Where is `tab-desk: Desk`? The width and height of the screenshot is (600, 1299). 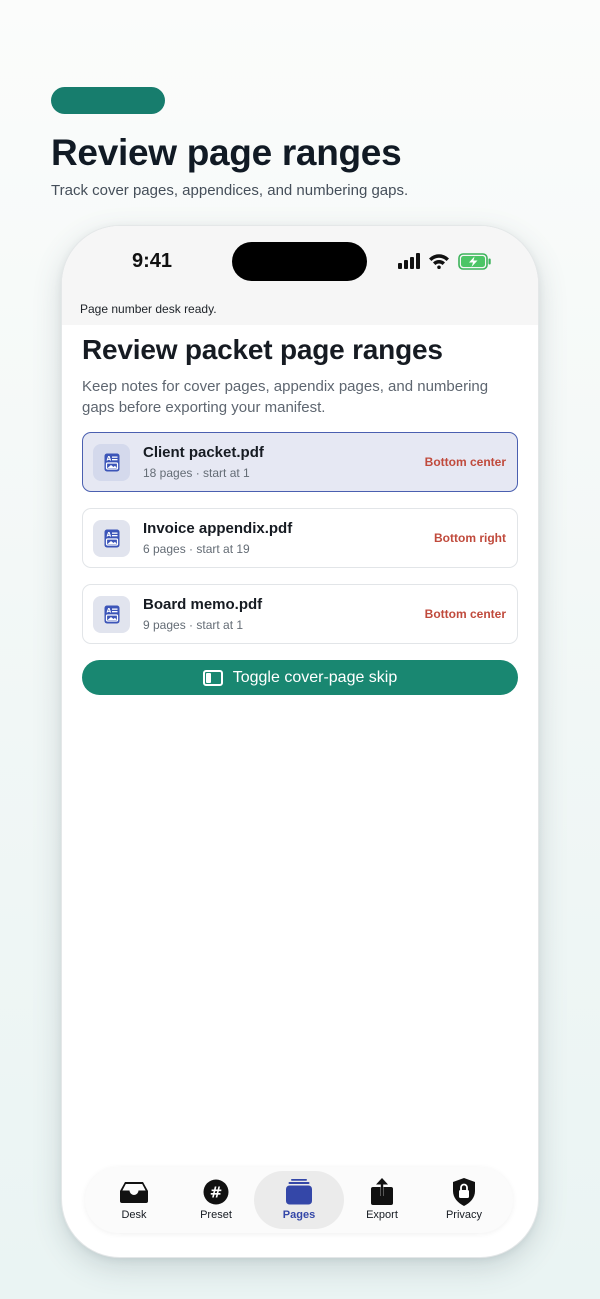
tab-desk: Desk is located at coordinates (134, 1200).